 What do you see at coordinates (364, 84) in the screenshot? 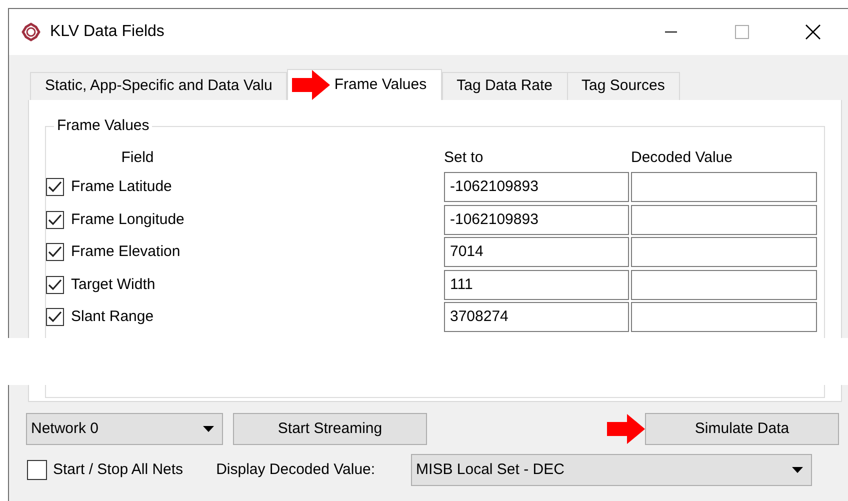
I see `tab: Frame Values` at bounding box center [364, 84].